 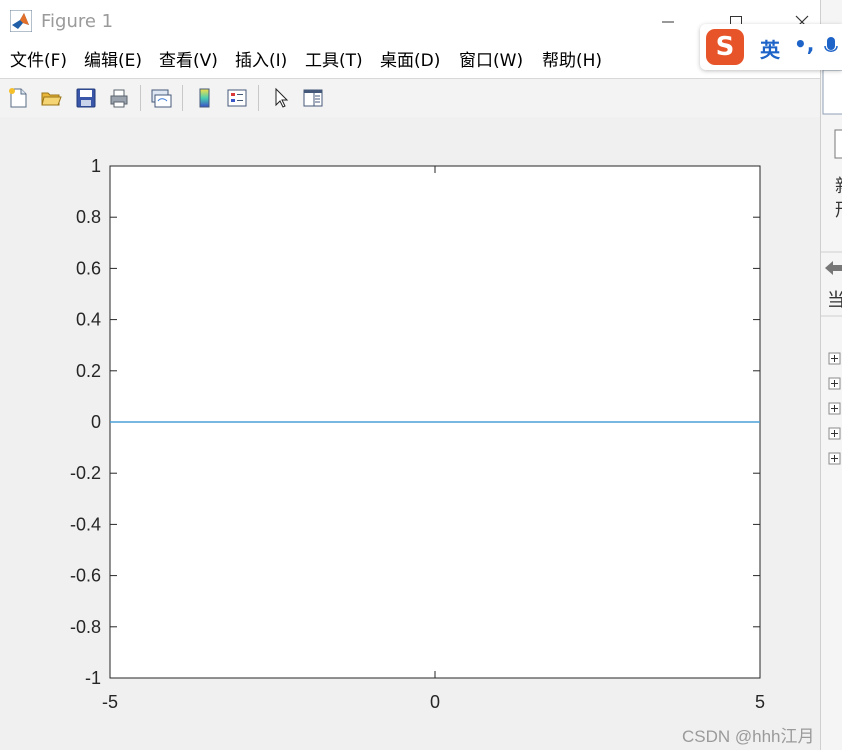 What do you see at coordinates (410, 22) in the screenshot?
I see `title-bar: Figure 1` at bounding box center [410, 22].